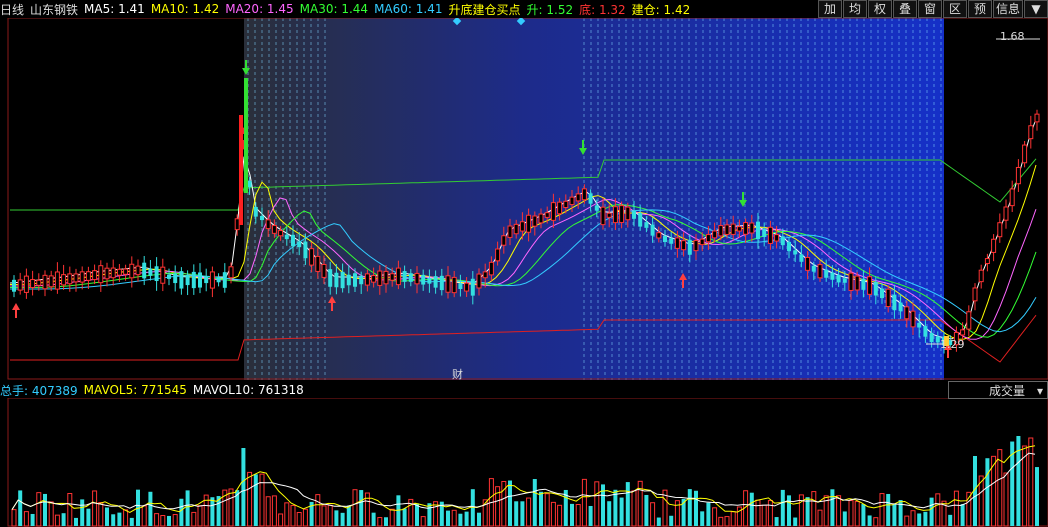  What do you see at coordinates (979, 9) in the screenshot?
I see `toolbar-forecast-button: 预` at bounding box center [979, 9].